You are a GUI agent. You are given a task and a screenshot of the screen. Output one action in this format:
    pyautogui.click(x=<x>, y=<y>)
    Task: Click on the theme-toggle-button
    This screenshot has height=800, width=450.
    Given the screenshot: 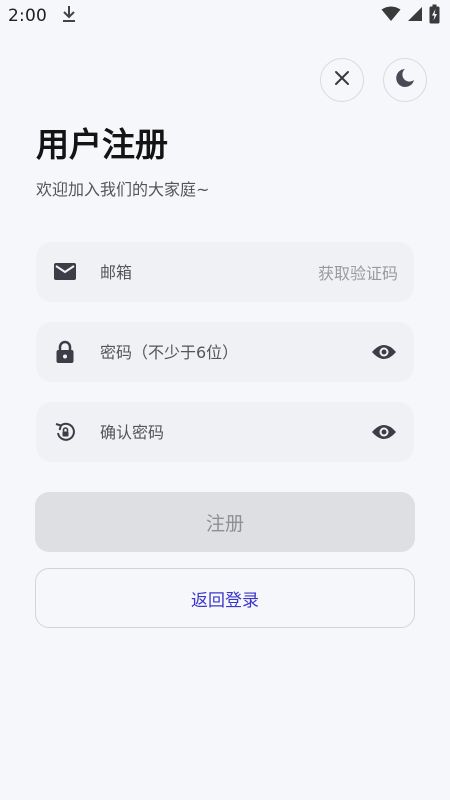 What is the action you would take?
    pyautogui.click(x=405, y=80)
    